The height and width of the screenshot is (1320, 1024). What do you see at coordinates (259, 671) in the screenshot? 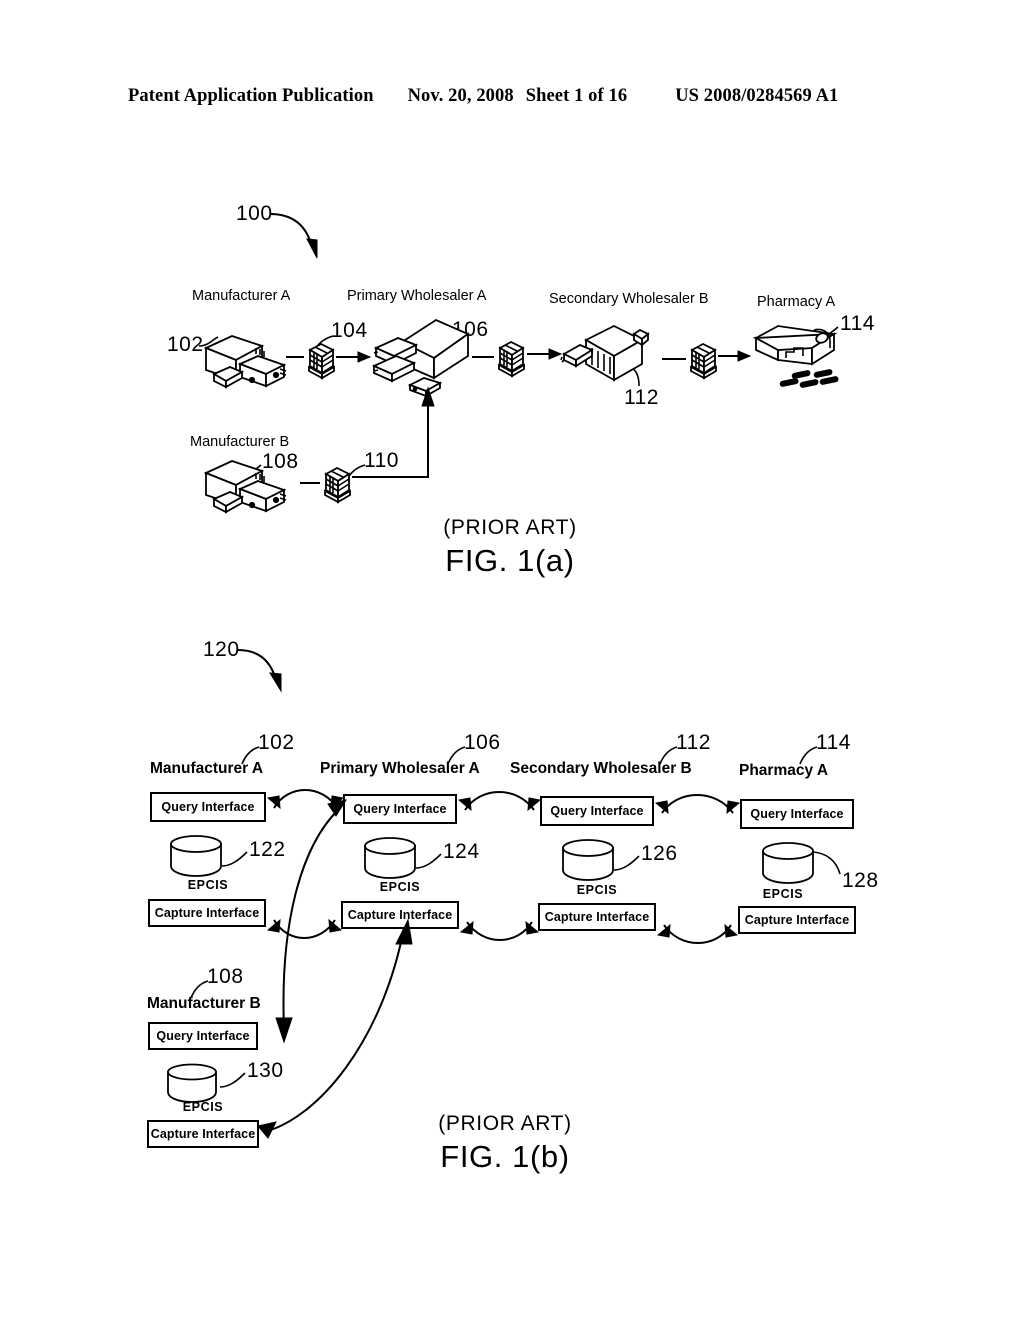
I see `figure-1b-reference-arrow` at bounding box center [259, 671].